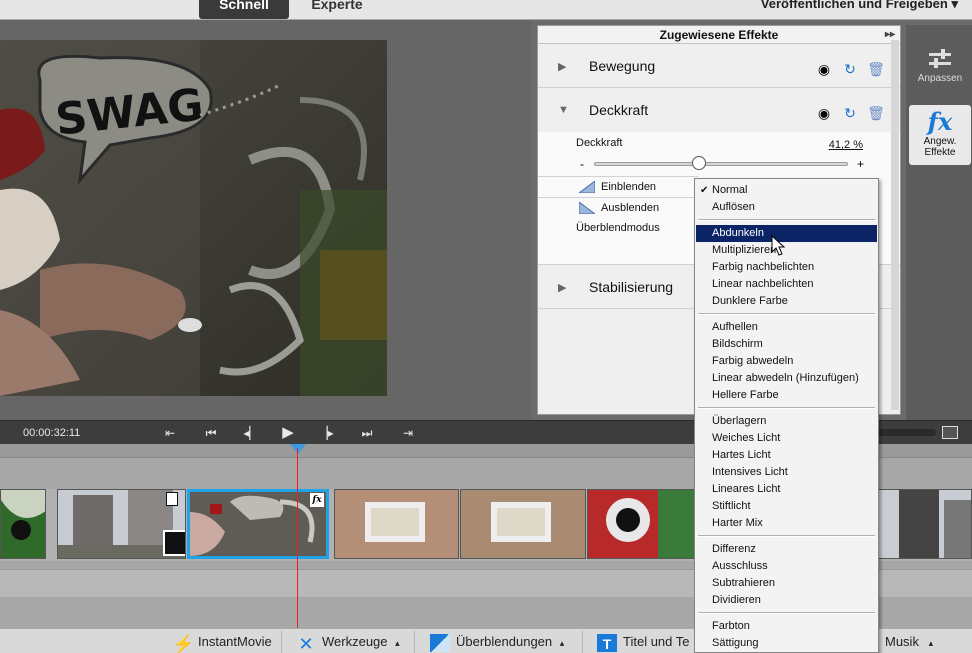  Describe the element at coordinates (211, 433) in the screenshot. I see `skip-back-icon: ⏮` at that location.